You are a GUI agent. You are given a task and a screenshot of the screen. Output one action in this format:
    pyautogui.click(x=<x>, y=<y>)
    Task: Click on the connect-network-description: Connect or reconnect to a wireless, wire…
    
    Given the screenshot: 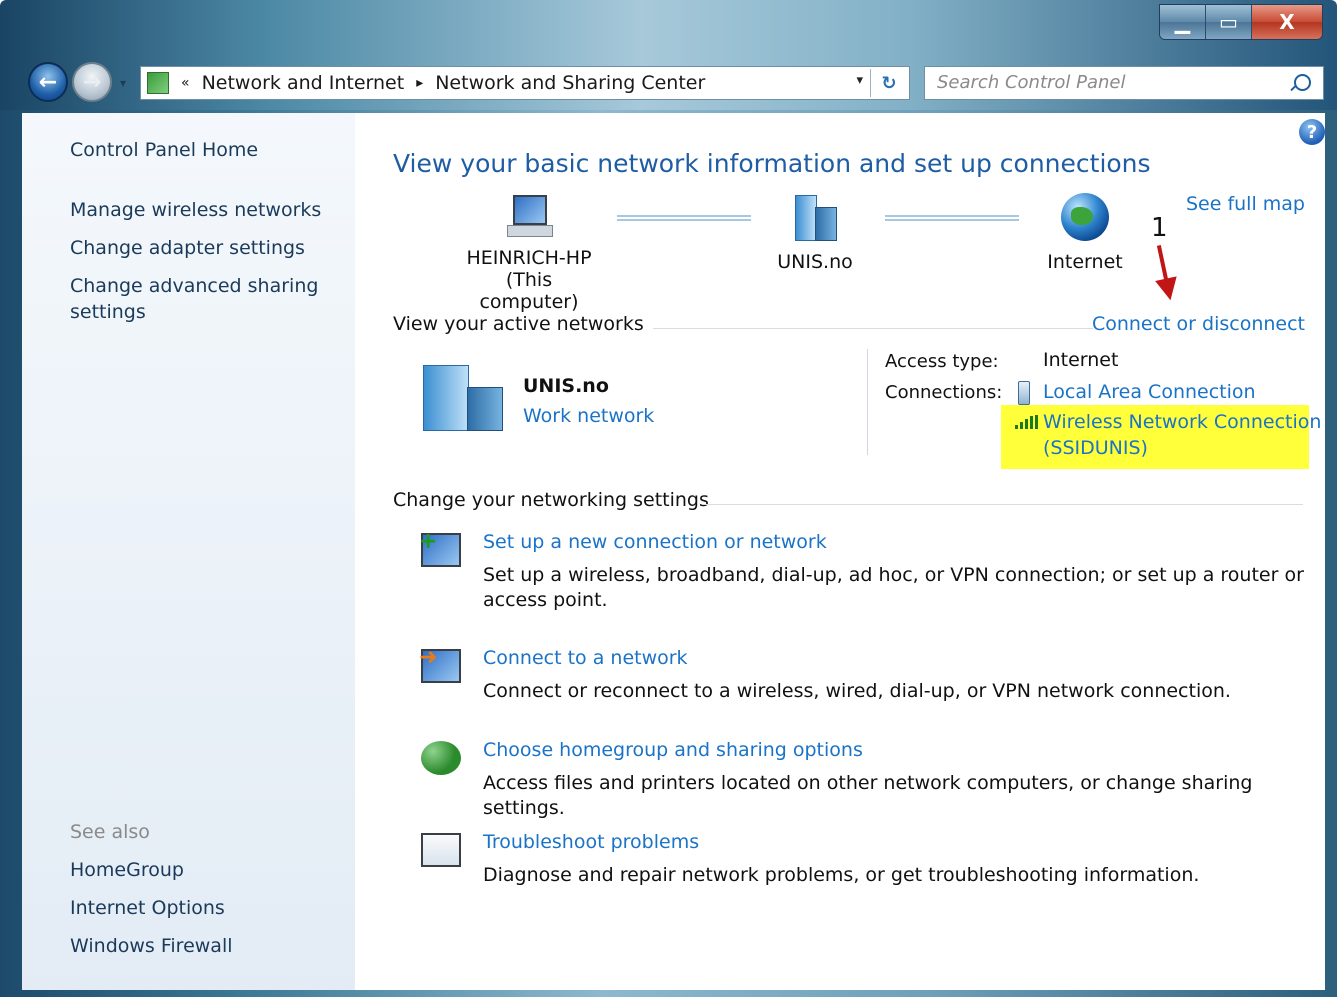 What is the action you would take?
    pyautogui.click(x=857, y=691)
    